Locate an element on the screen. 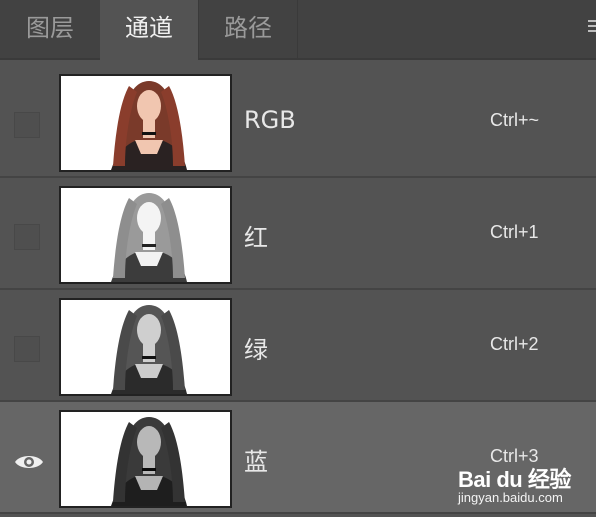  baidu-watermark: Bai du 经验 jingyan.baidu.com is located at coordinates (525, 488).